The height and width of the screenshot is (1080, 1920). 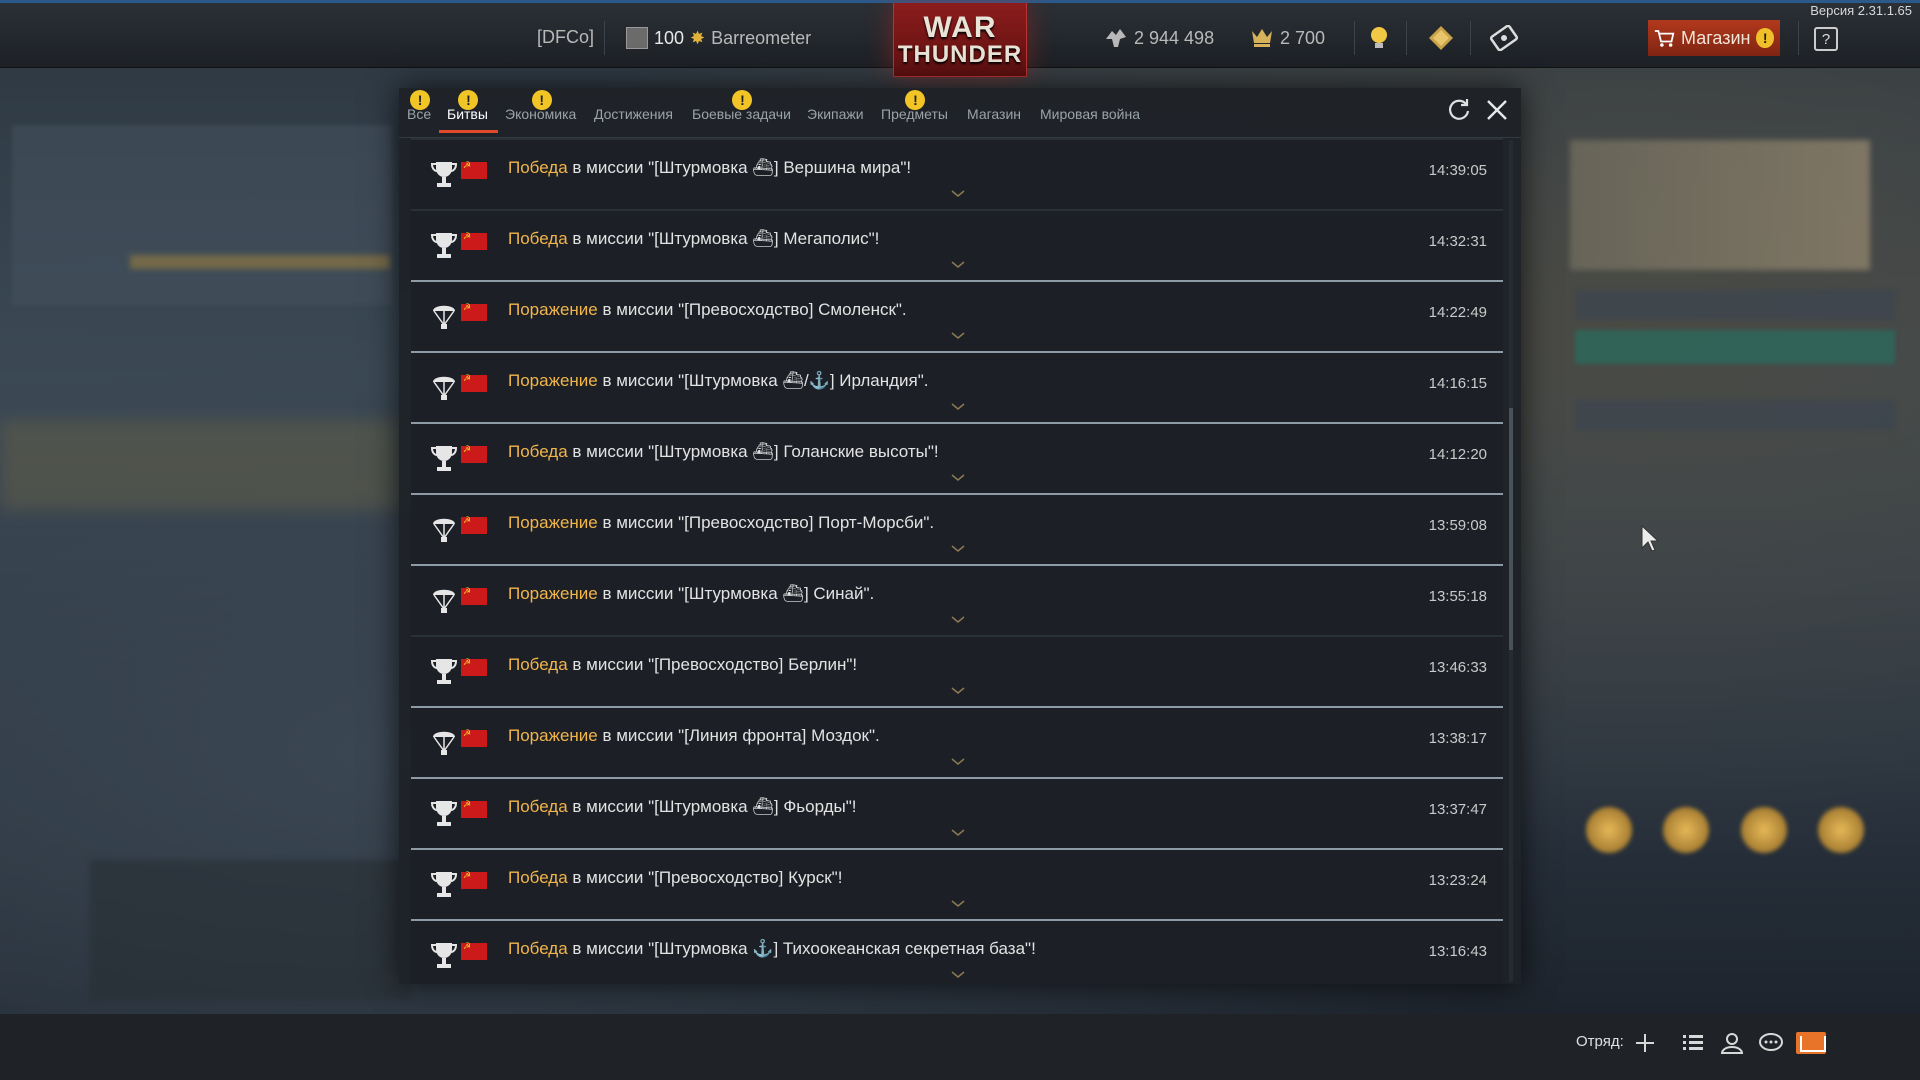 I want to click on entry-time: 14:16:15, so click(x=1457, y=383).